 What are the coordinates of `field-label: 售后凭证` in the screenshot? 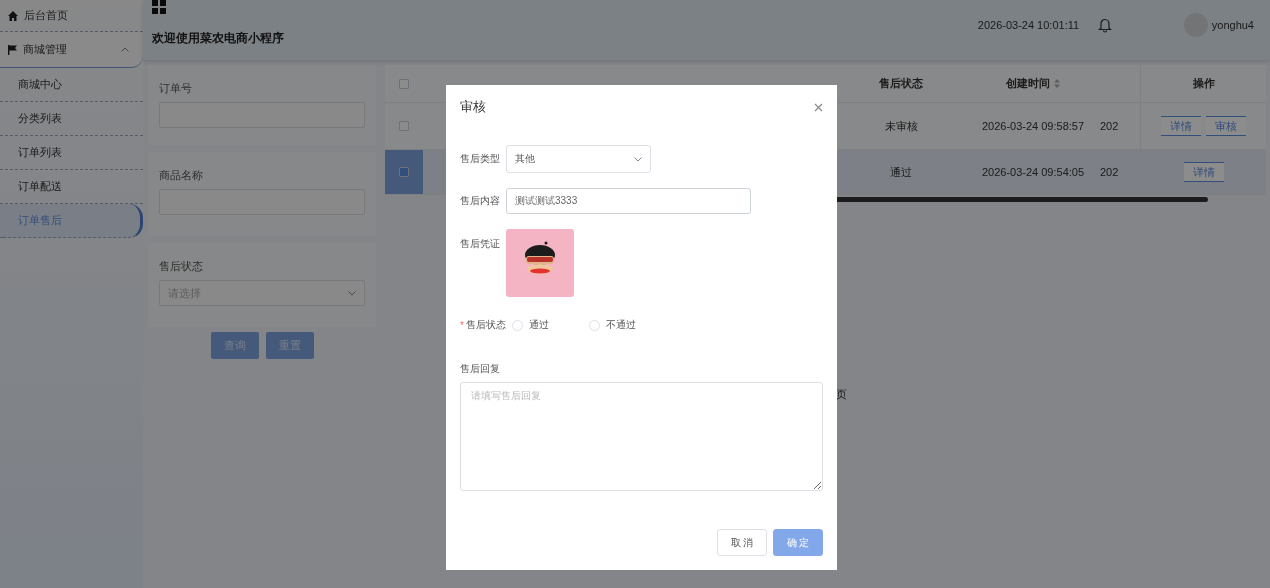 It's located at (480, 244).